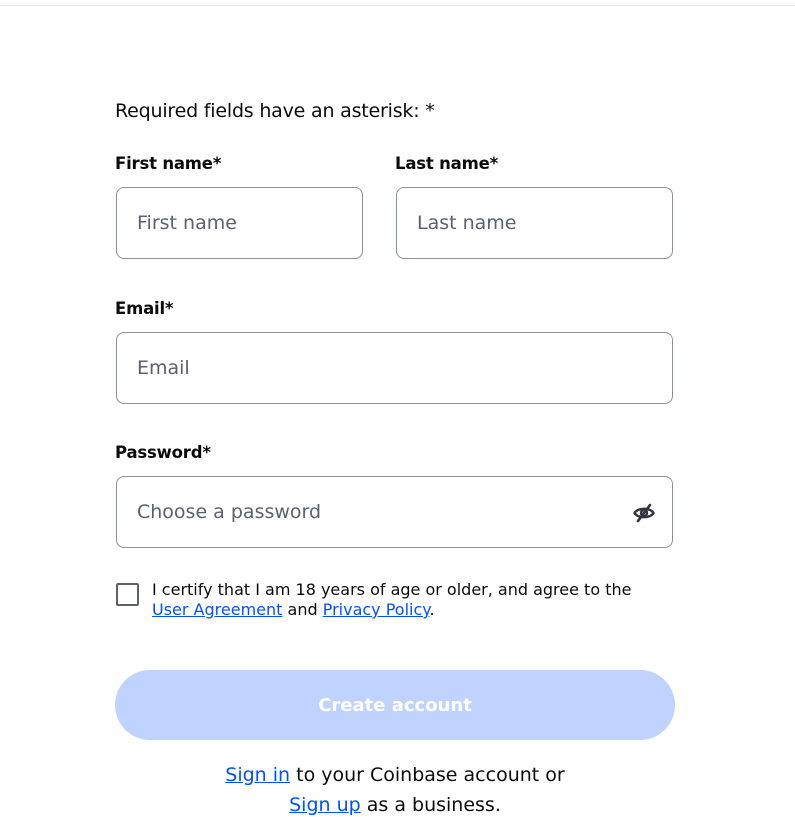 Image resolution: width=795 pixels, height=817 pixels. Describe the element at coordinates (127, 594) in the screenshot. I see `age-certify-checkbox` at that location.